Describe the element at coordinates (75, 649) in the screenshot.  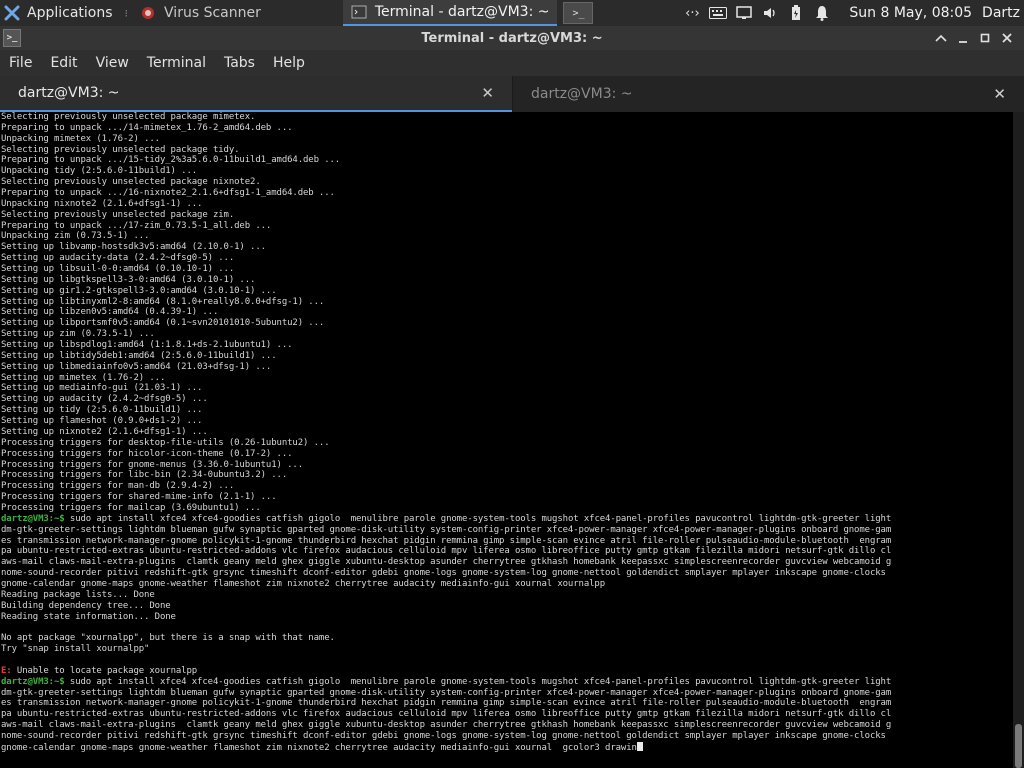
I see `terminal-line: Try "snap install xournalpp"` at that location.